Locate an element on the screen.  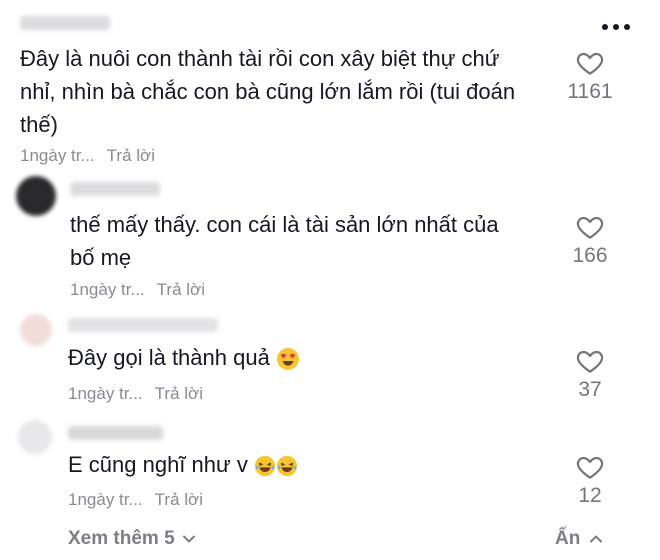
see-more-replies-button: Xem thêm 5 is located at coordinates (133, 539).